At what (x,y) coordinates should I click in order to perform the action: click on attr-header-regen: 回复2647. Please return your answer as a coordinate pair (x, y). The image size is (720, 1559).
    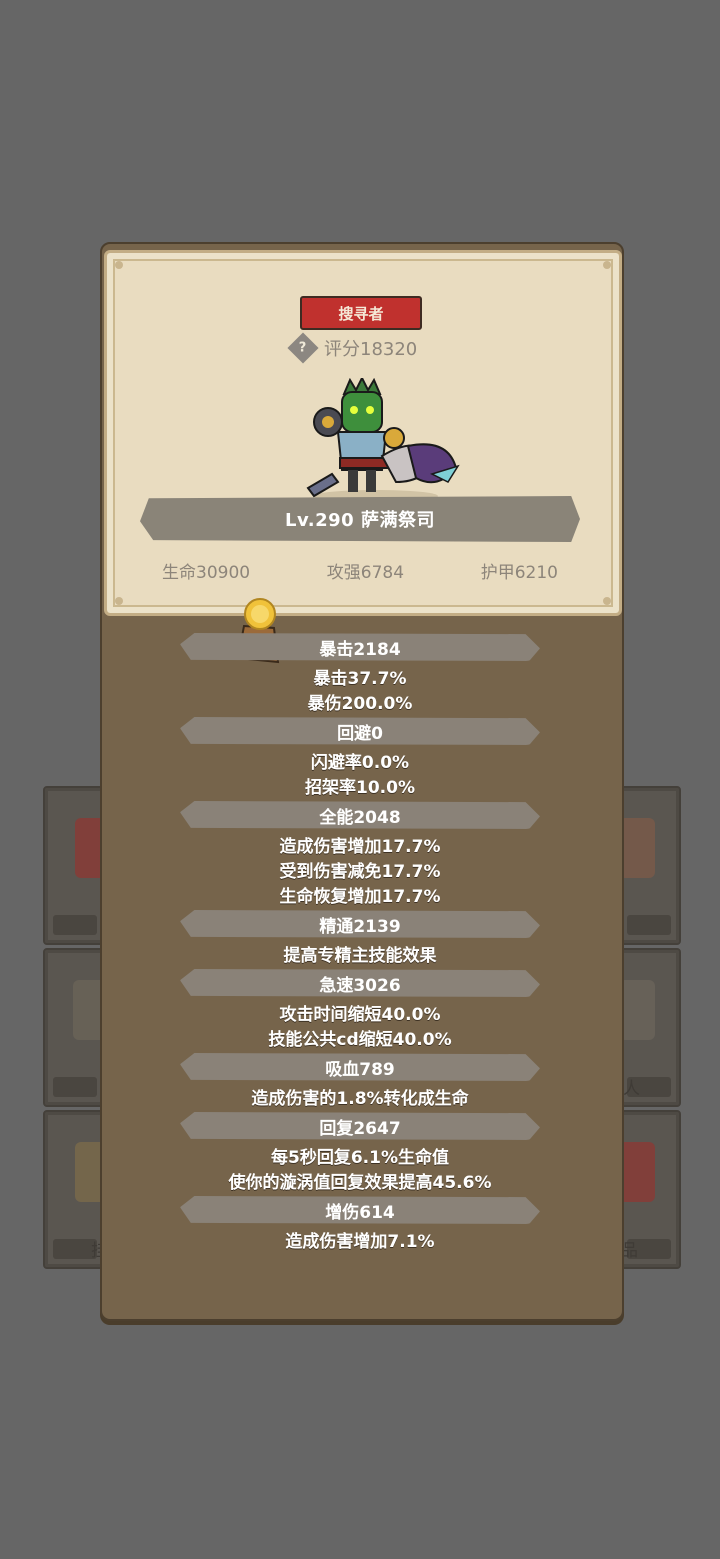
    Looking at the image, I should click on (360, 1126).